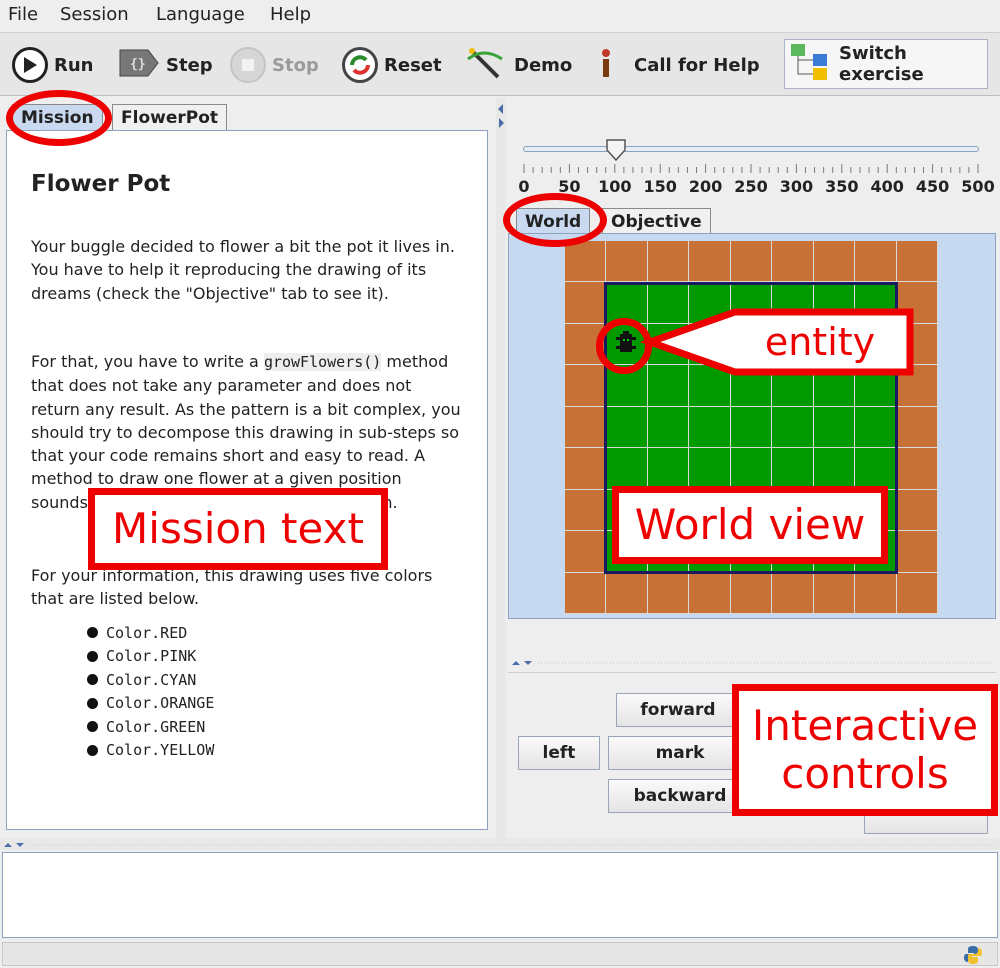  What do you see at coordinates (23, 14) in the screenshot?
I see `menu-file: File` at bounding box center [23, 14].